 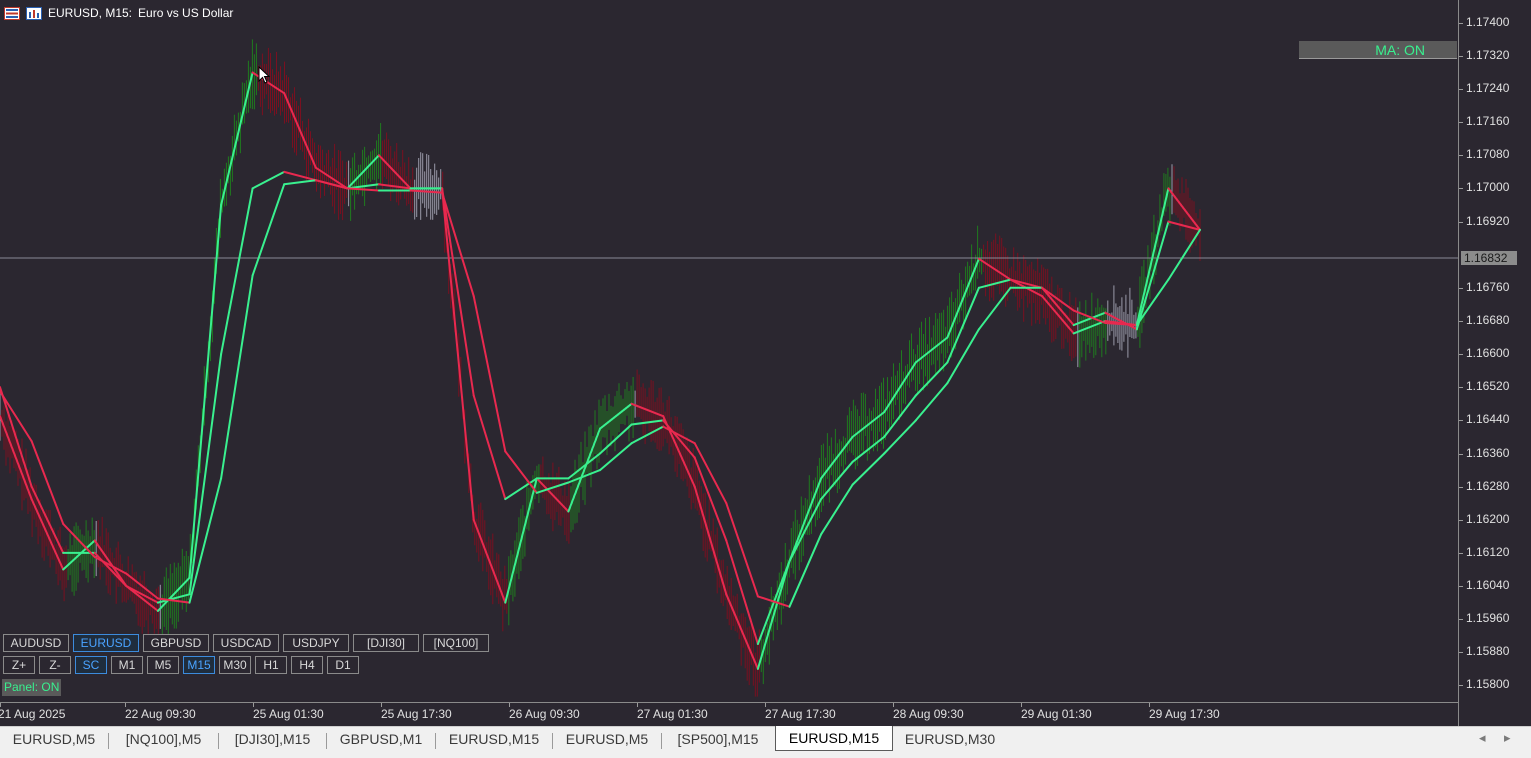 What do you see at coordinates (456, 643) in the screenshot?
I see `symbol-button-nq100: [NQ100]` at bounding box center [456, 643].